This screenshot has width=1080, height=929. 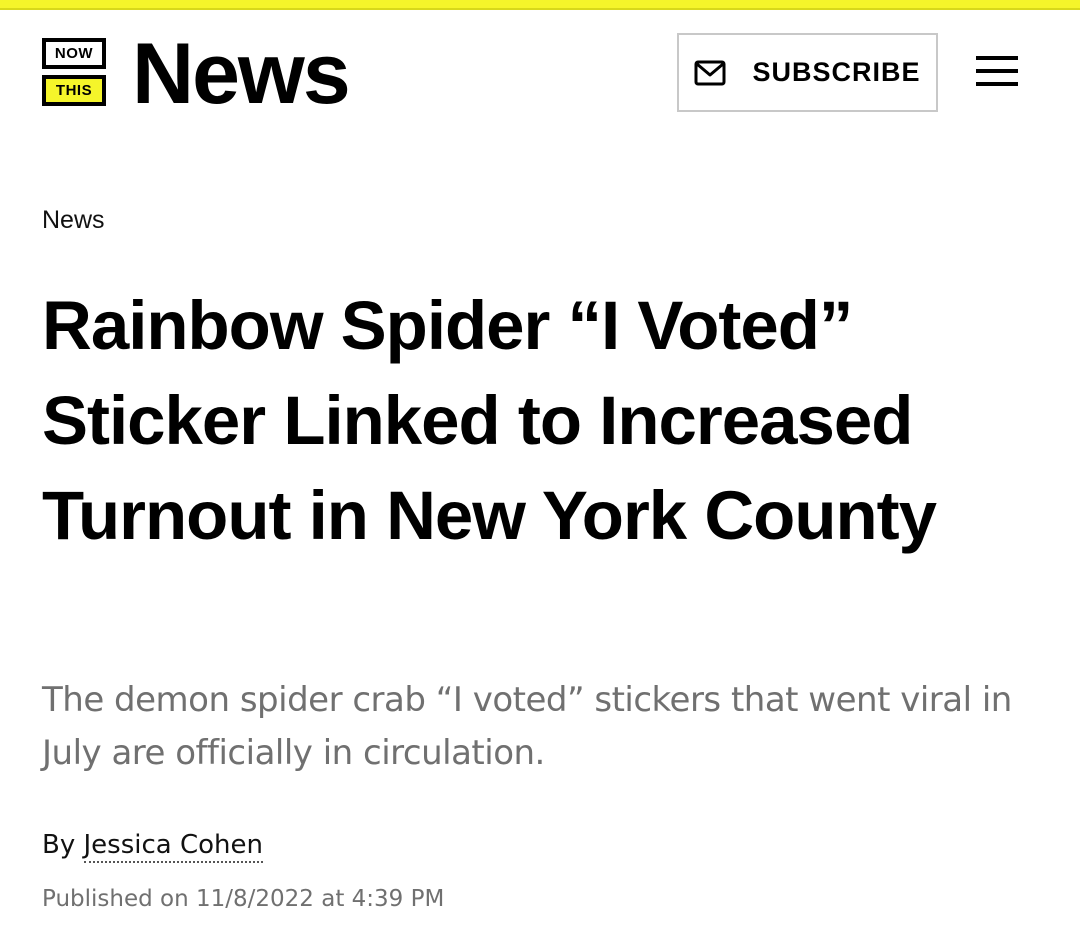 What do you see at coordinates (710, 72) in the screenshot?
I see `mail-icon` at bounding box center [710, 72].